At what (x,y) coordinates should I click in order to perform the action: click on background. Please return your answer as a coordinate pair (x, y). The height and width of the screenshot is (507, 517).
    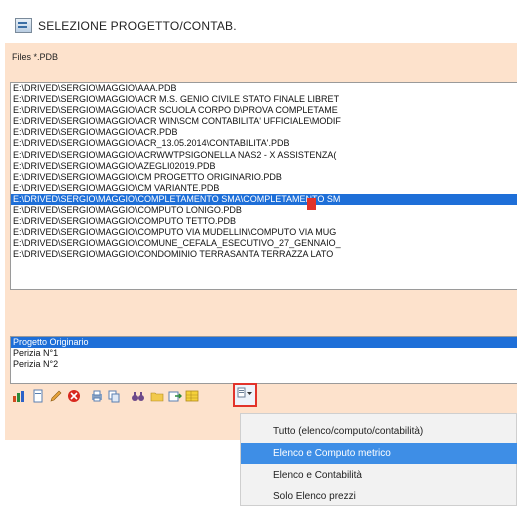
    Looking at the image, I should click on (120, 473).